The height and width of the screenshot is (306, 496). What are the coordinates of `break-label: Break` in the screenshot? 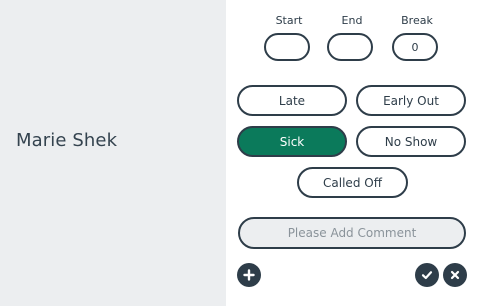 It's located at (417, 20).